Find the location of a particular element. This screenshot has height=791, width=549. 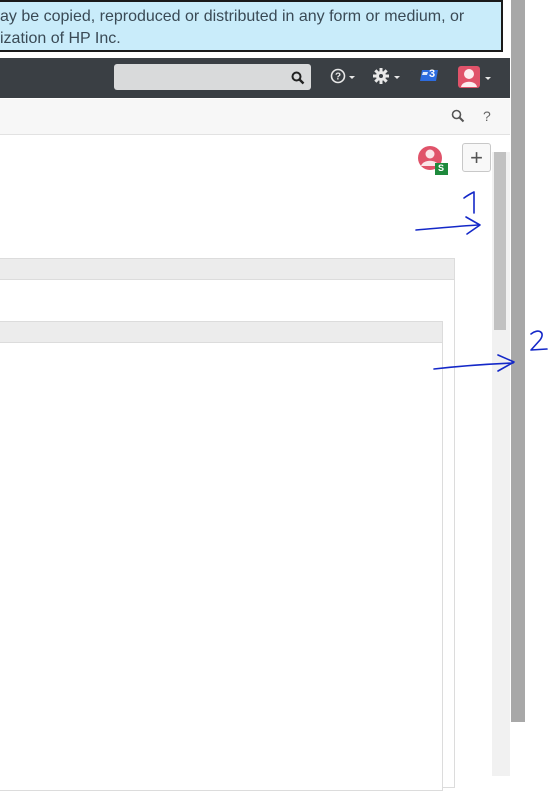

add-button-label: + is located at coordinates (476, 157).